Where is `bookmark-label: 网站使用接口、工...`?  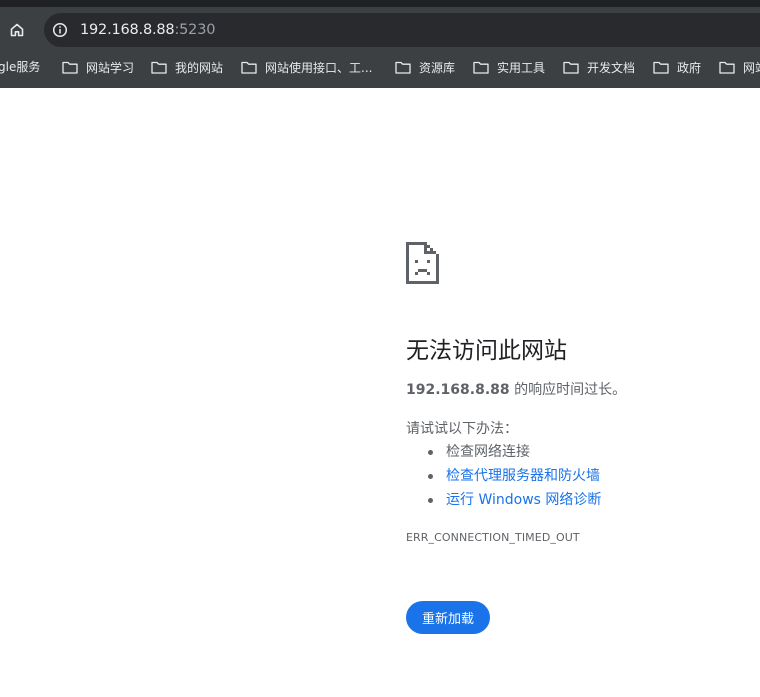 bookmark-label: 网站使用接口、工... is located at coordinates (319, 68).